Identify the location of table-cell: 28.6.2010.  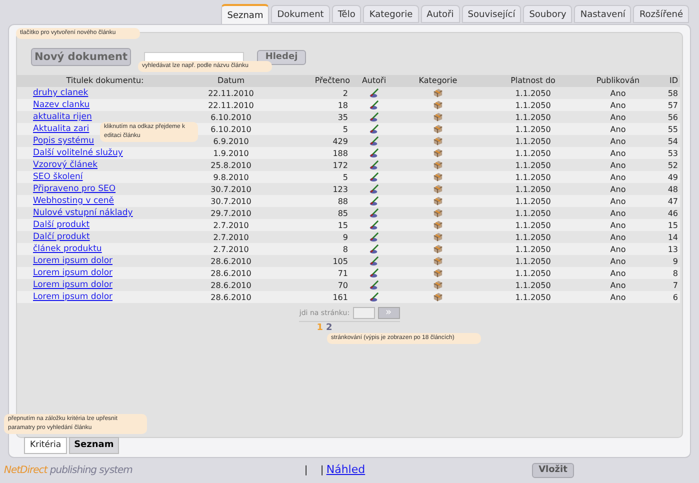
(231, 261).